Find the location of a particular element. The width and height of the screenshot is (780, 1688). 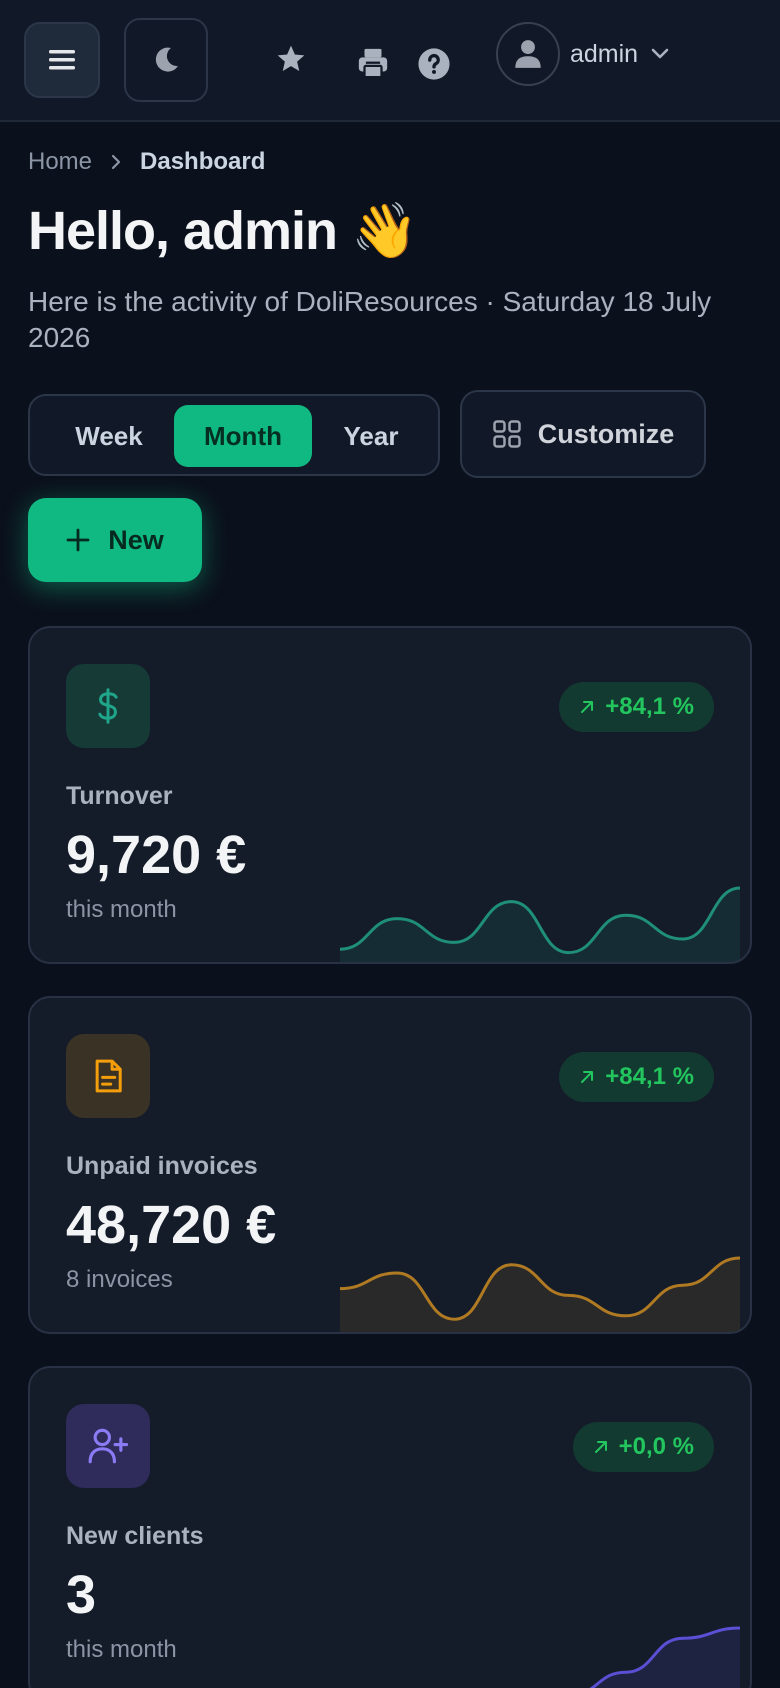

user-icon is located at coordinates (528, 54).